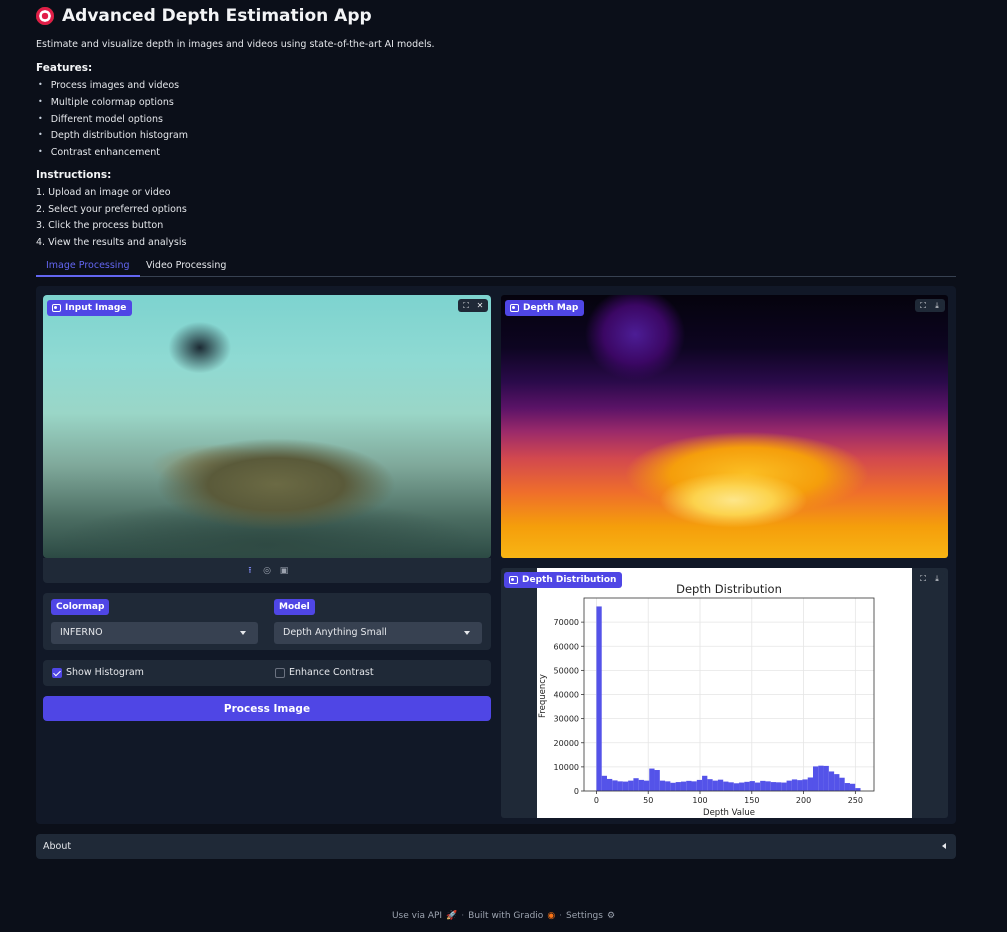 Image resolution: width=1007 pixels, height=932 pixels. Describe the element at coordinates (250, 570) in the screenshot. I see `upload-icon: ⭱` at that location.